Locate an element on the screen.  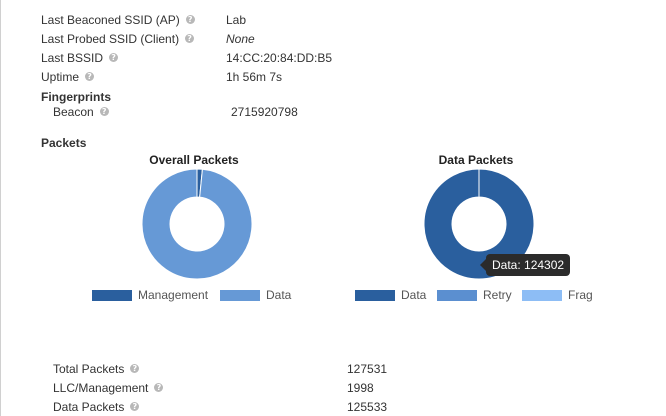
summary-row-label: Data Packets? is located at coordinates (96, 407).